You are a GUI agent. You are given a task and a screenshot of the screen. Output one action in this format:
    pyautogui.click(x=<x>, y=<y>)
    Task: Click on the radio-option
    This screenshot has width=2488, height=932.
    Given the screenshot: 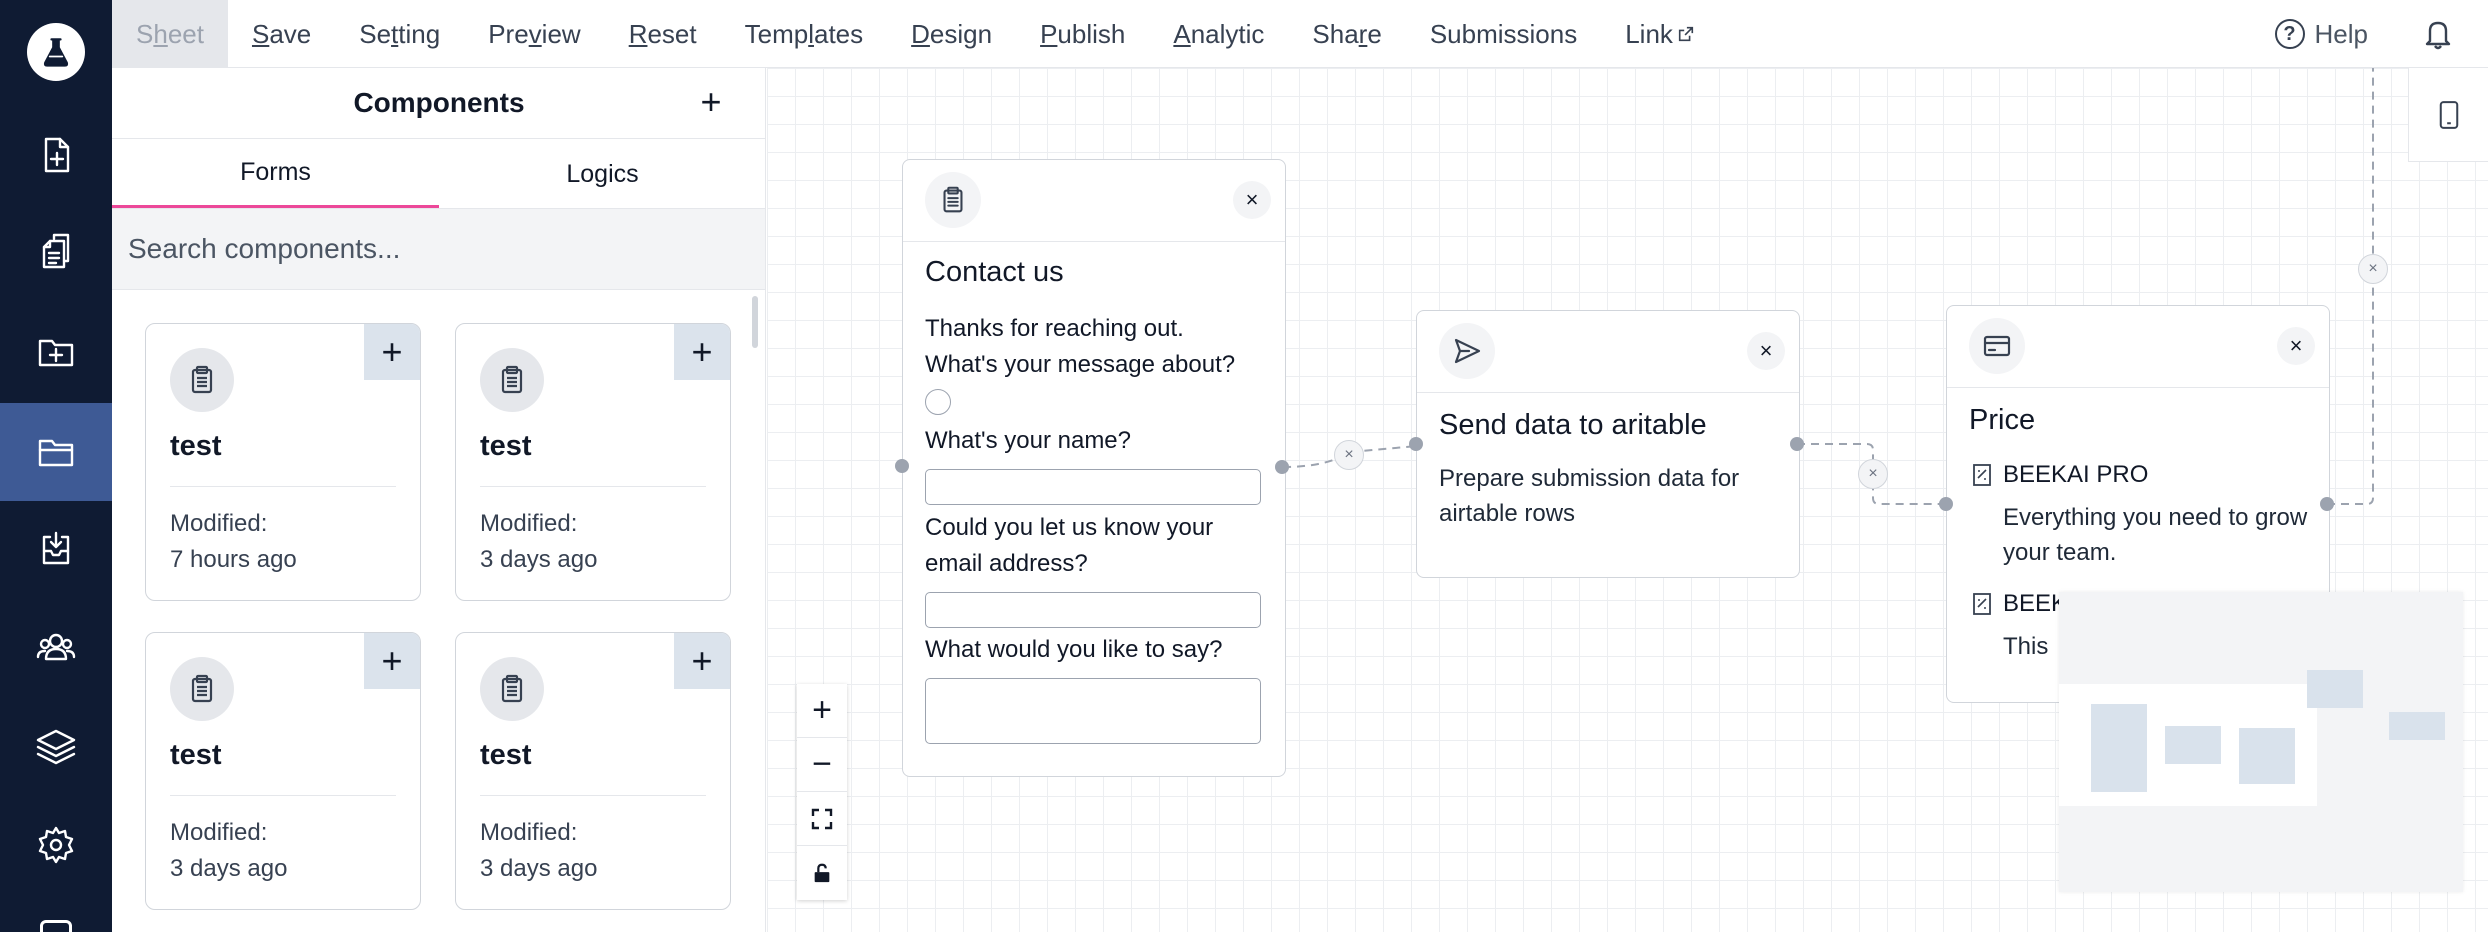 What is the action you would take?
    pyautogui.click(x=938, y=402)
    